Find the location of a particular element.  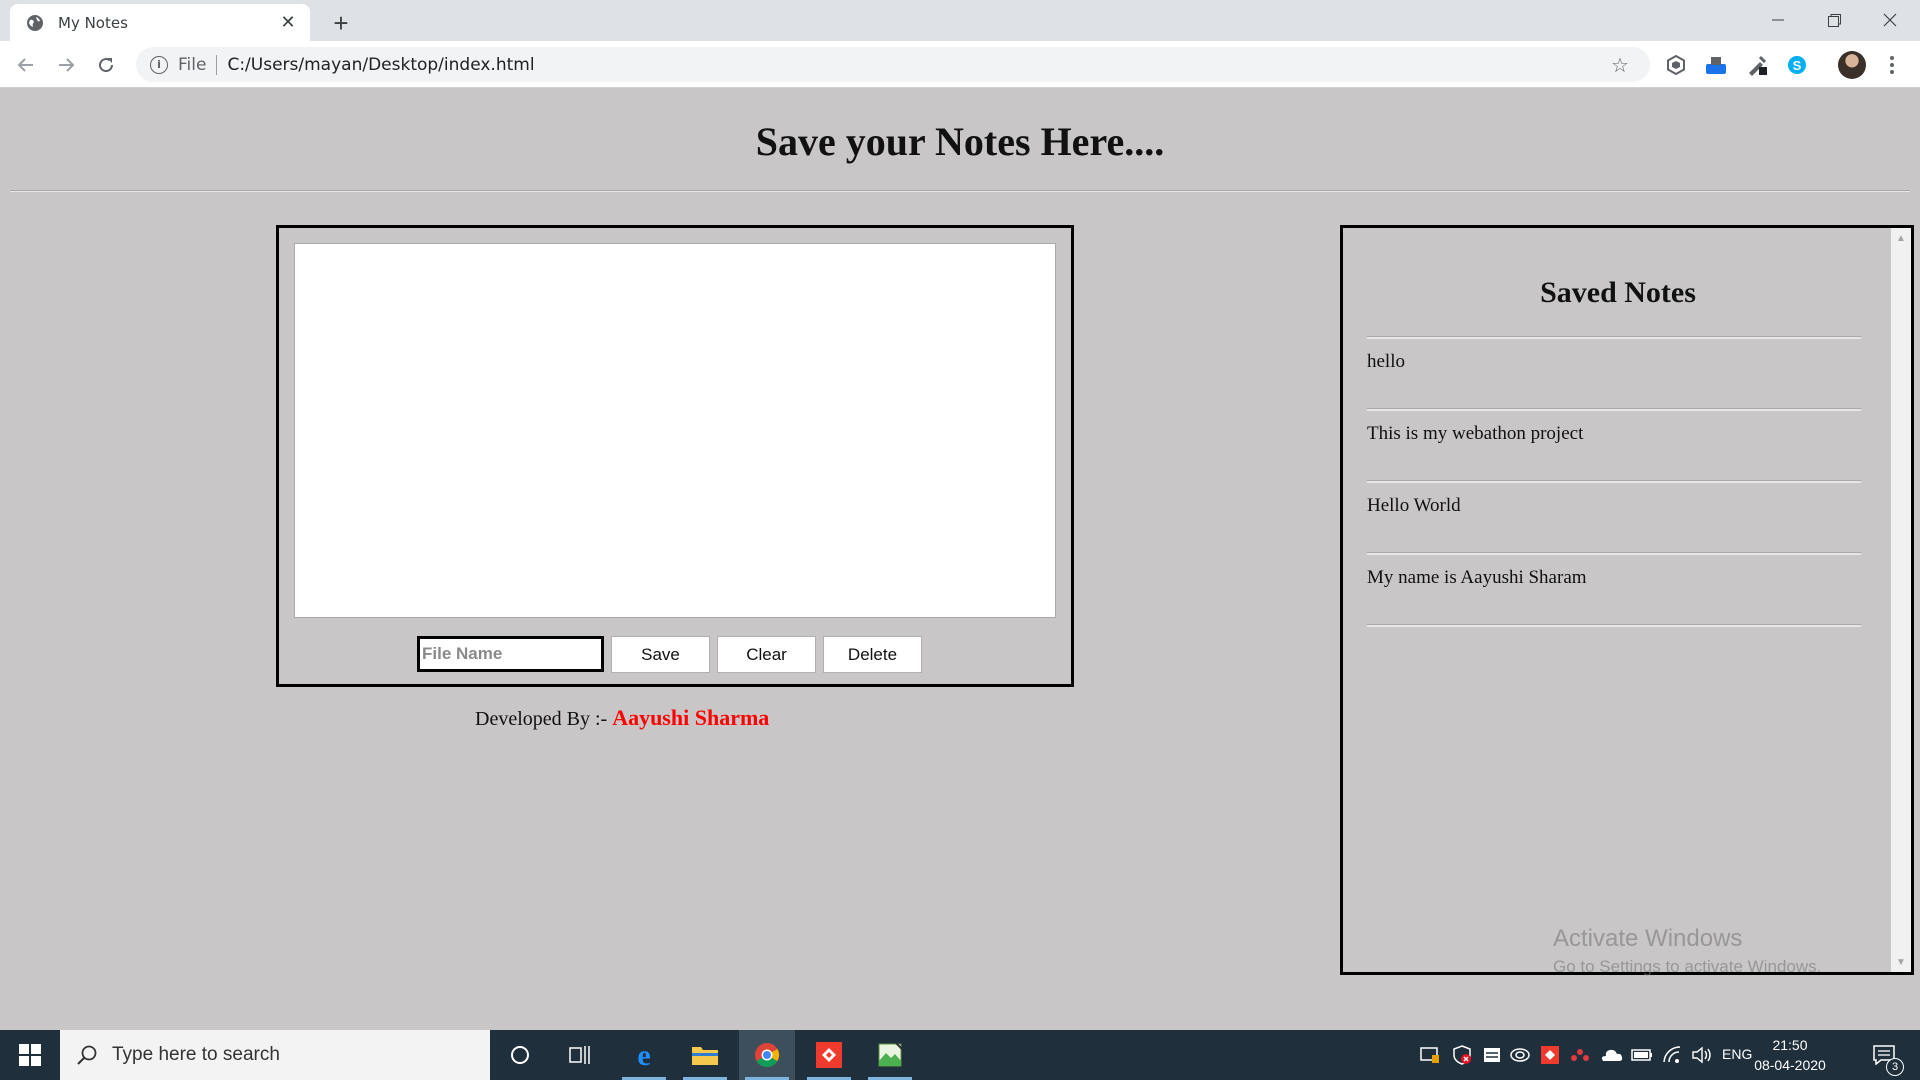

minimize-icon is located at coordinates (1778, 20).